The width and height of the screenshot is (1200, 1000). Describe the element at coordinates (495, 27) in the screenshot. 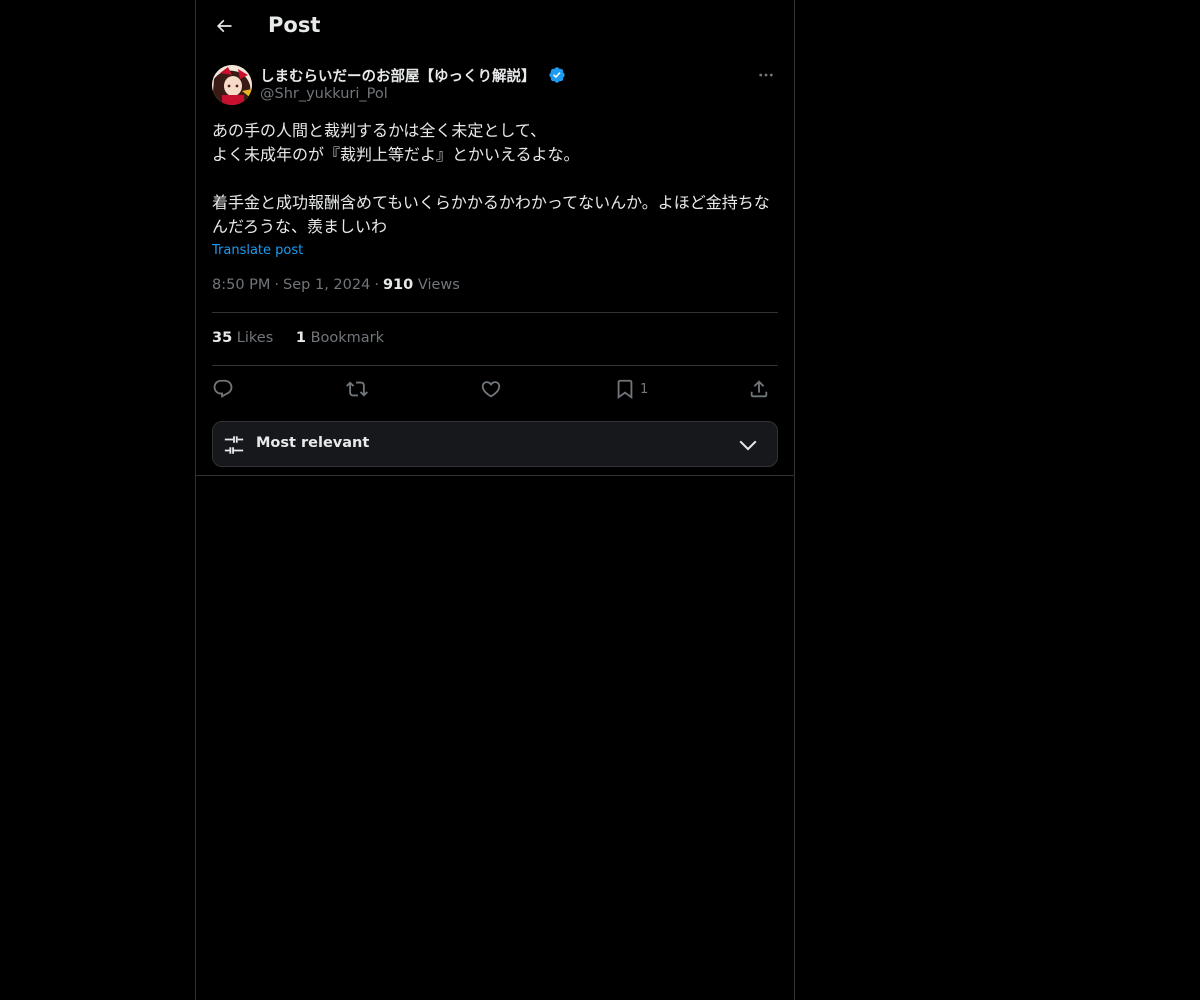

I see `post-header: Post` at that location.